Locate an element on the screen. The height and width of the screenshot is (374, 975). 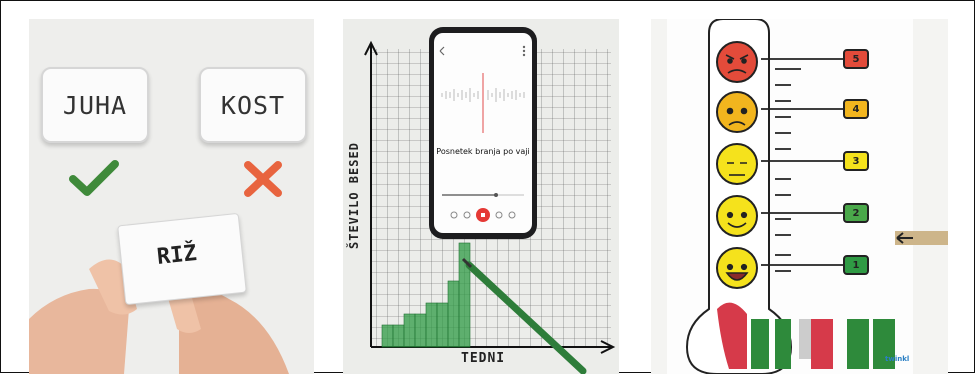
level-1-box: 1 is located at coordinates (856, 265).